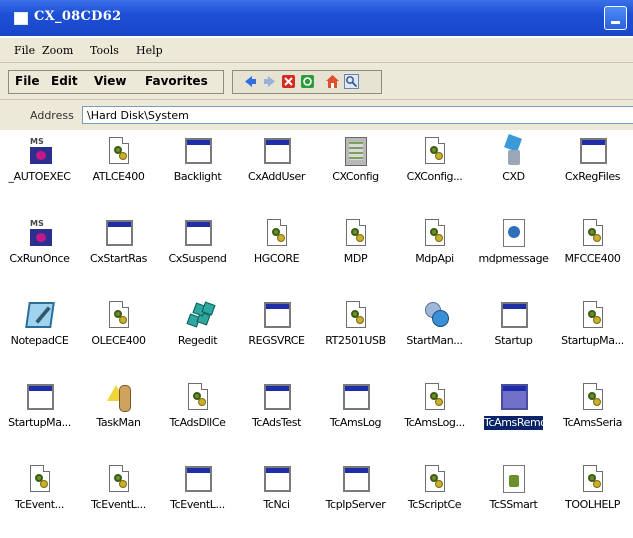  I want to click on home-button, so click(332, 81).